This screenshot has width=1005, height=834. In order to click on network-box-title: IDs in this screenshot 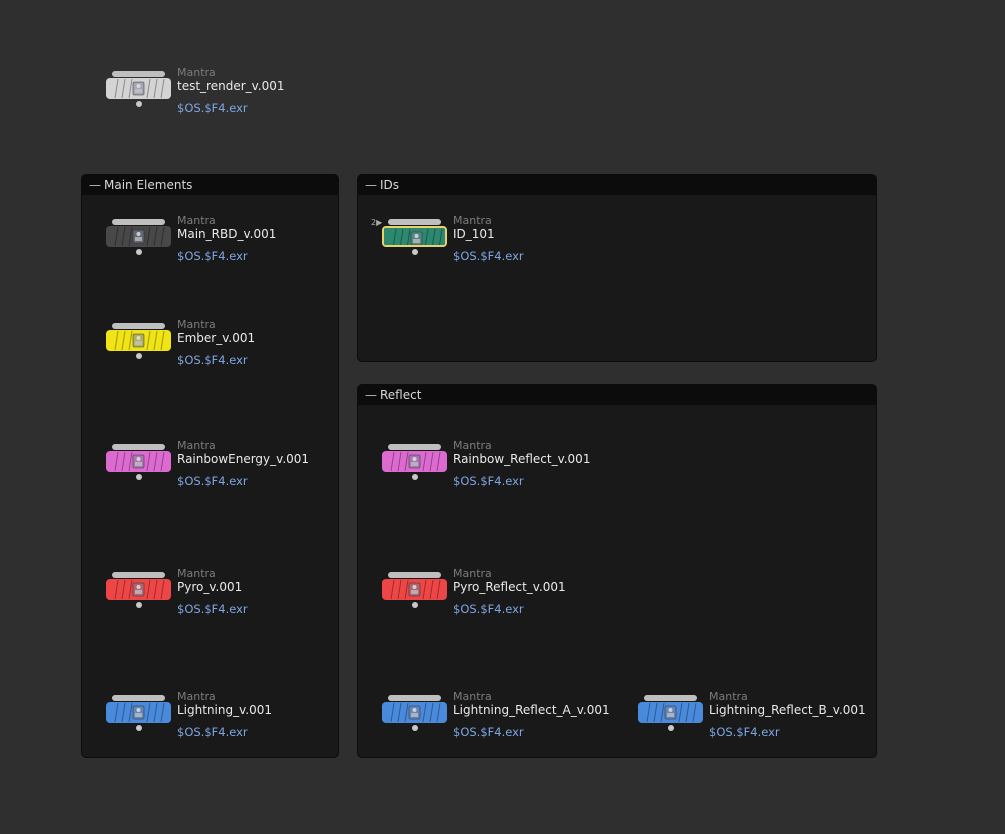, I will do `click(390, 185)`.